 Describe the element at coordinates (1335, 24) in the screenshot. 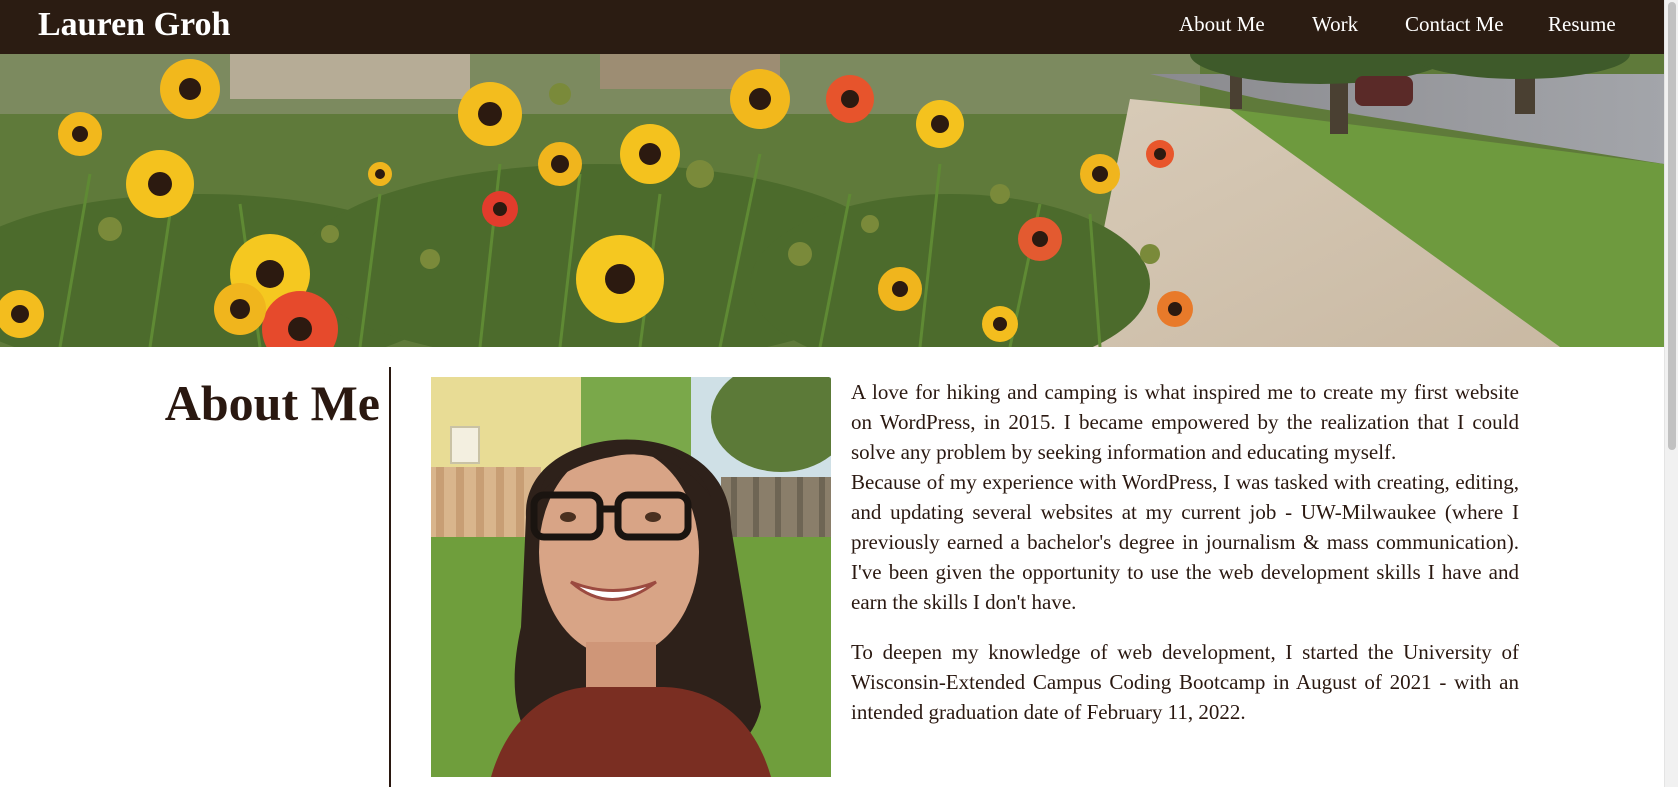

I see `nav-work: Work` at that location.